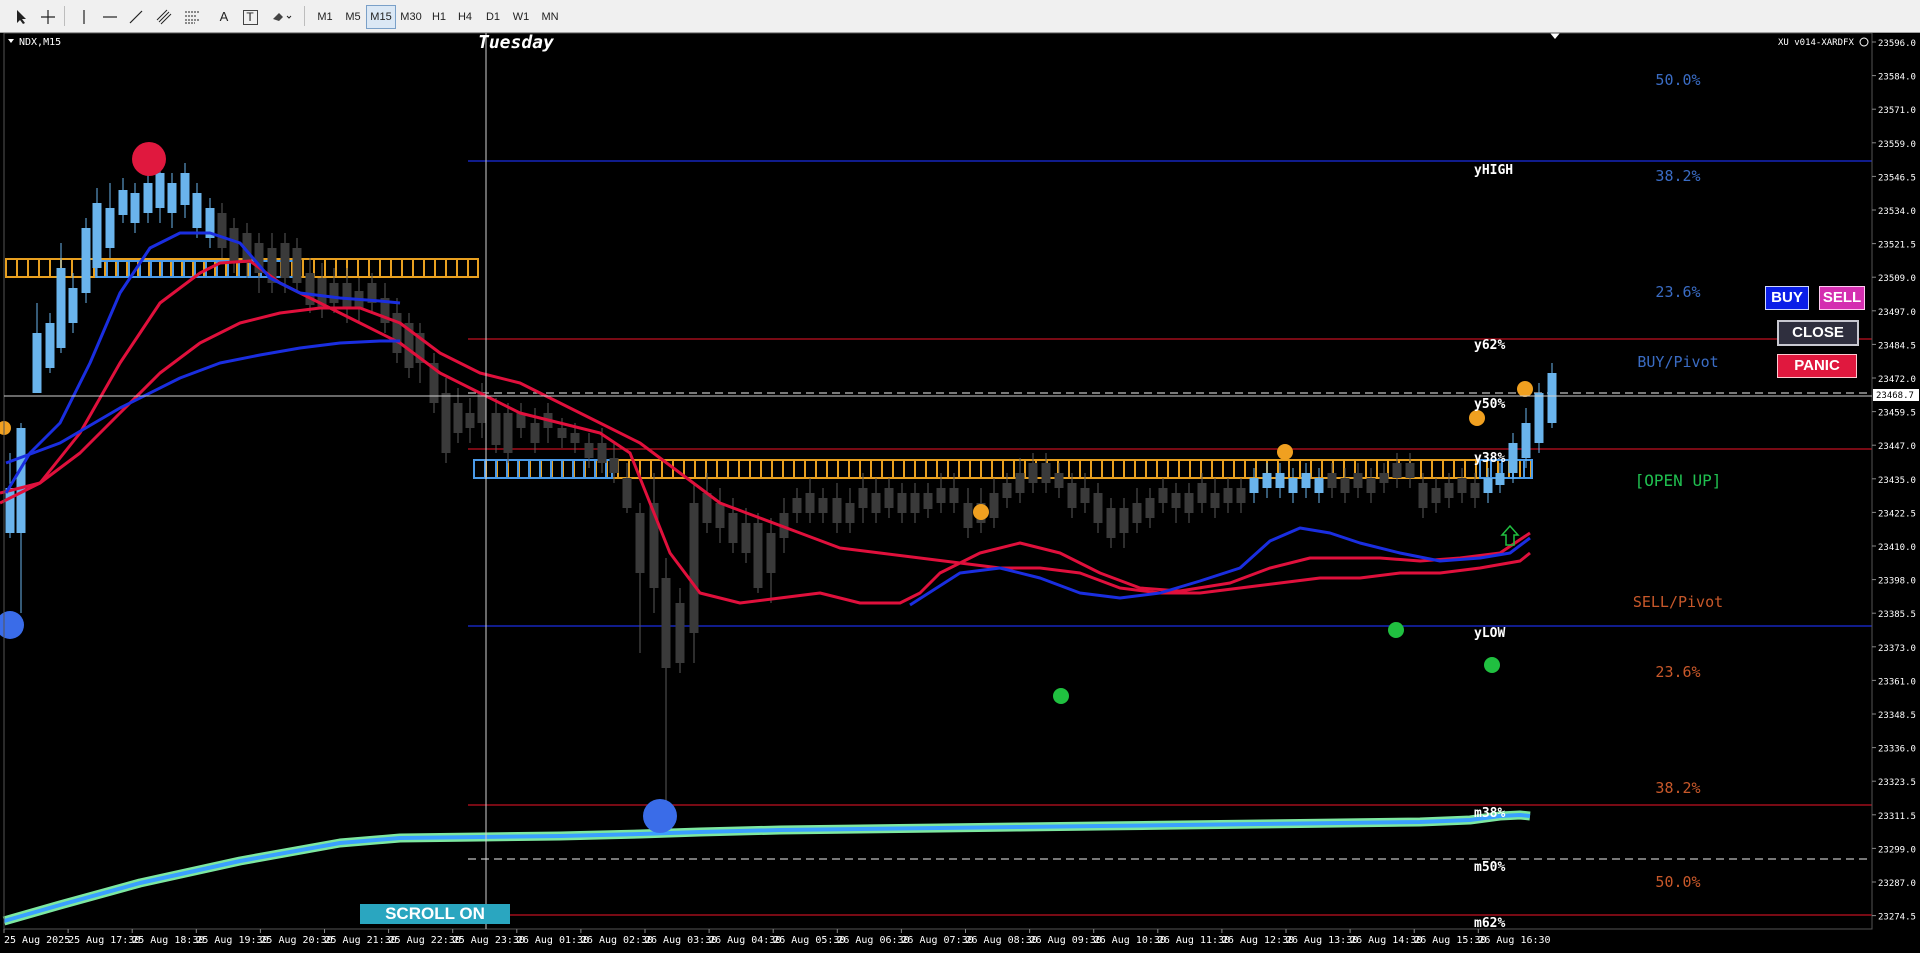  Describe the element at coordinates (37, 940) in the screenshot. I see `time-tick-label: 25 Aug 2025` at that location.